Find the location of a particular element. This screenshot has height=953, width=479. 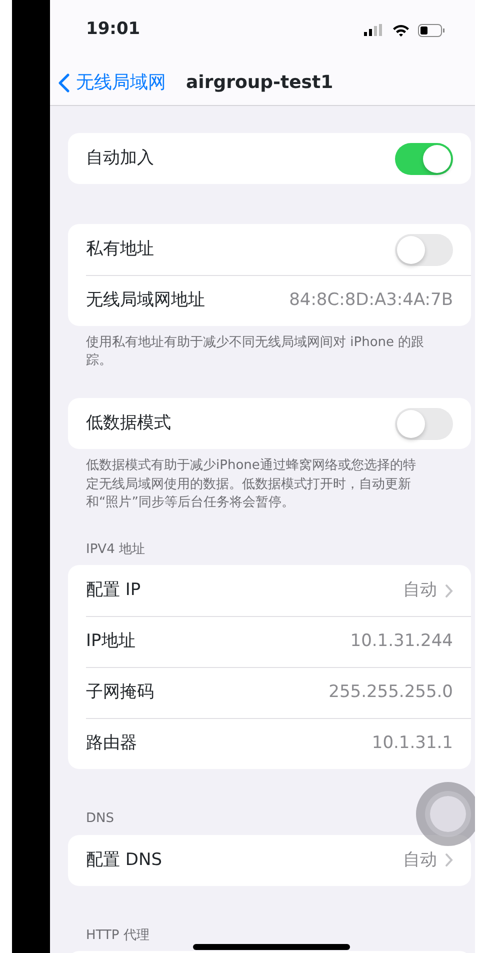

status-time: 19:01 is located at coordinates (113, 30).